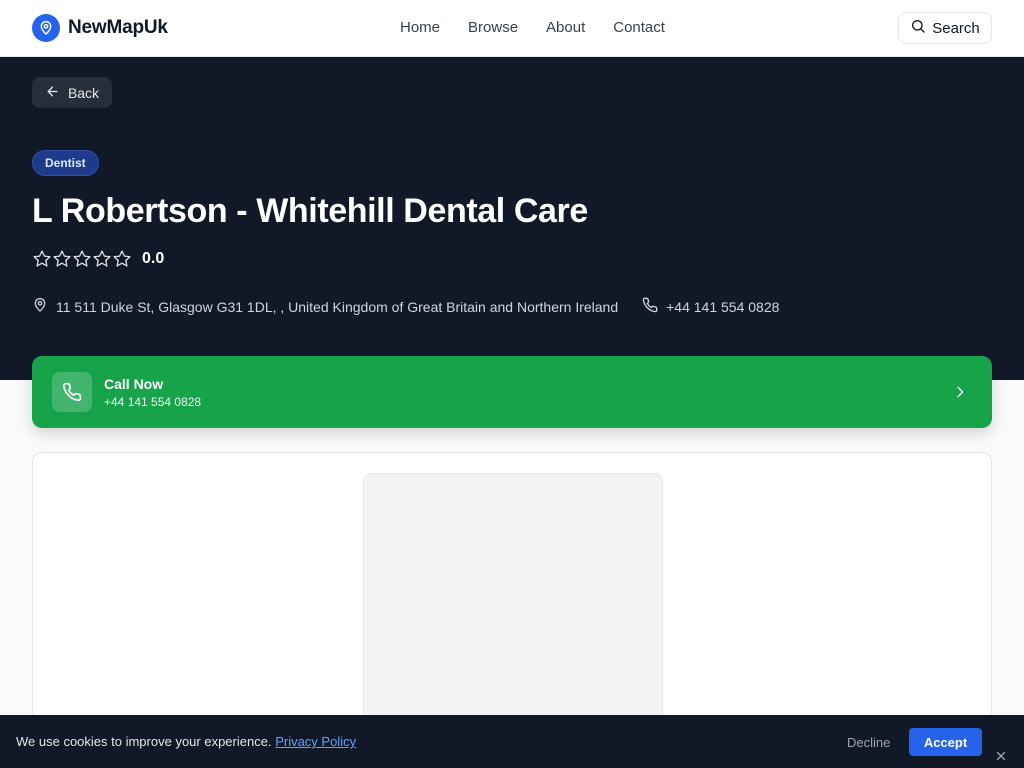 Image resolution: width=1024 pixels, height=768 pixels. What do you see at coordinates (153, 402) in the screenshot?
I see `call-now-number: +44 141 554 0828` at bounding box center [153, 402].